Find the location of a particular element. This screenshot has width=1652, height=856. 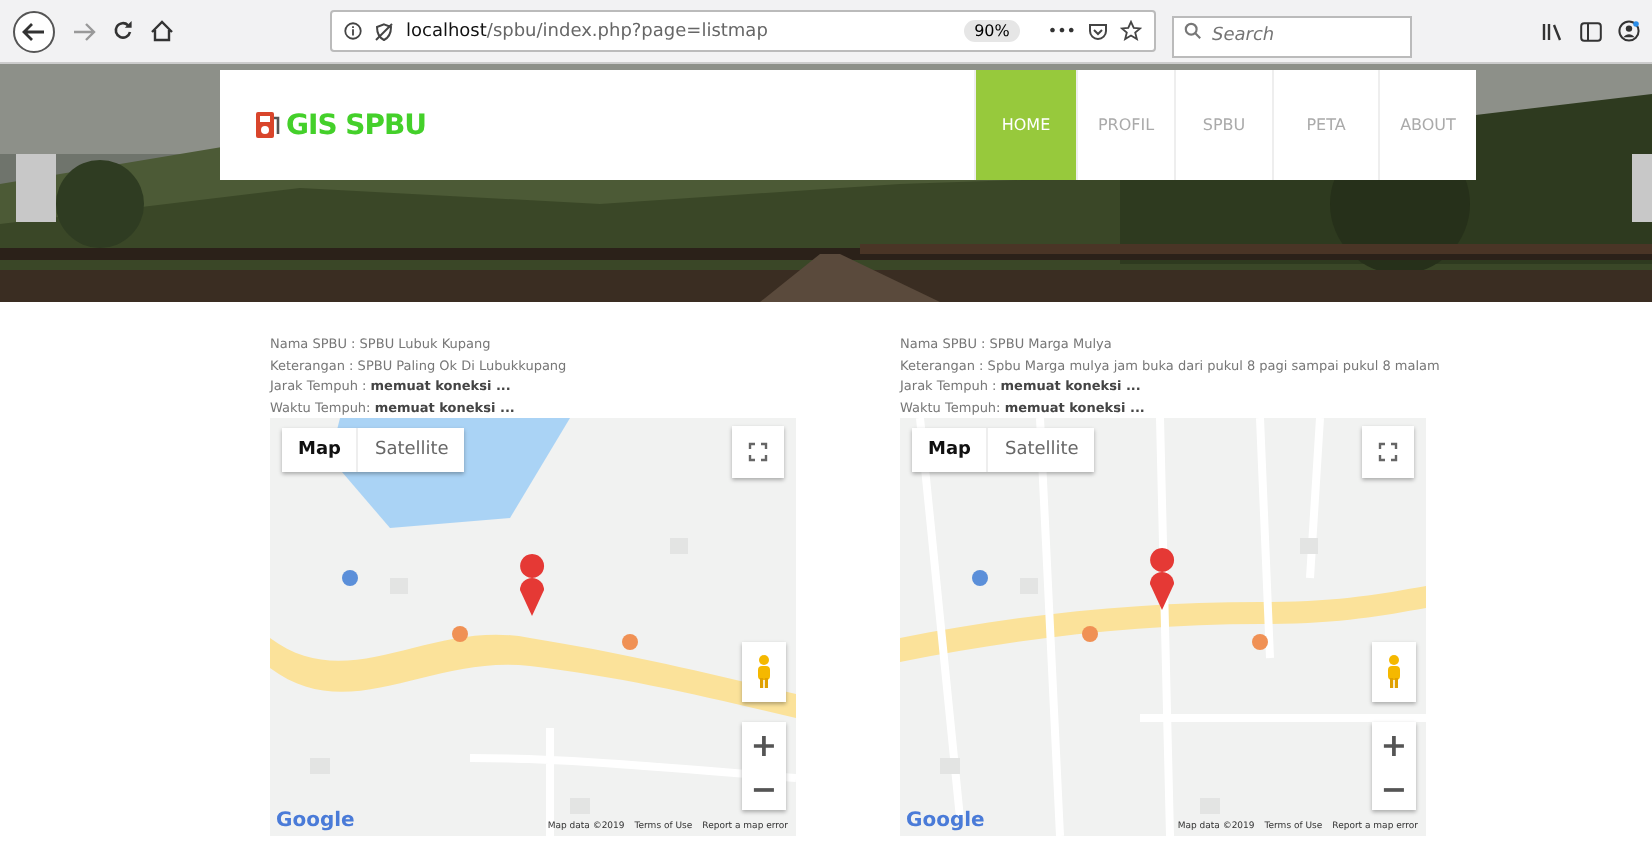

slider-previous-button is located at coordinates (36, 188).